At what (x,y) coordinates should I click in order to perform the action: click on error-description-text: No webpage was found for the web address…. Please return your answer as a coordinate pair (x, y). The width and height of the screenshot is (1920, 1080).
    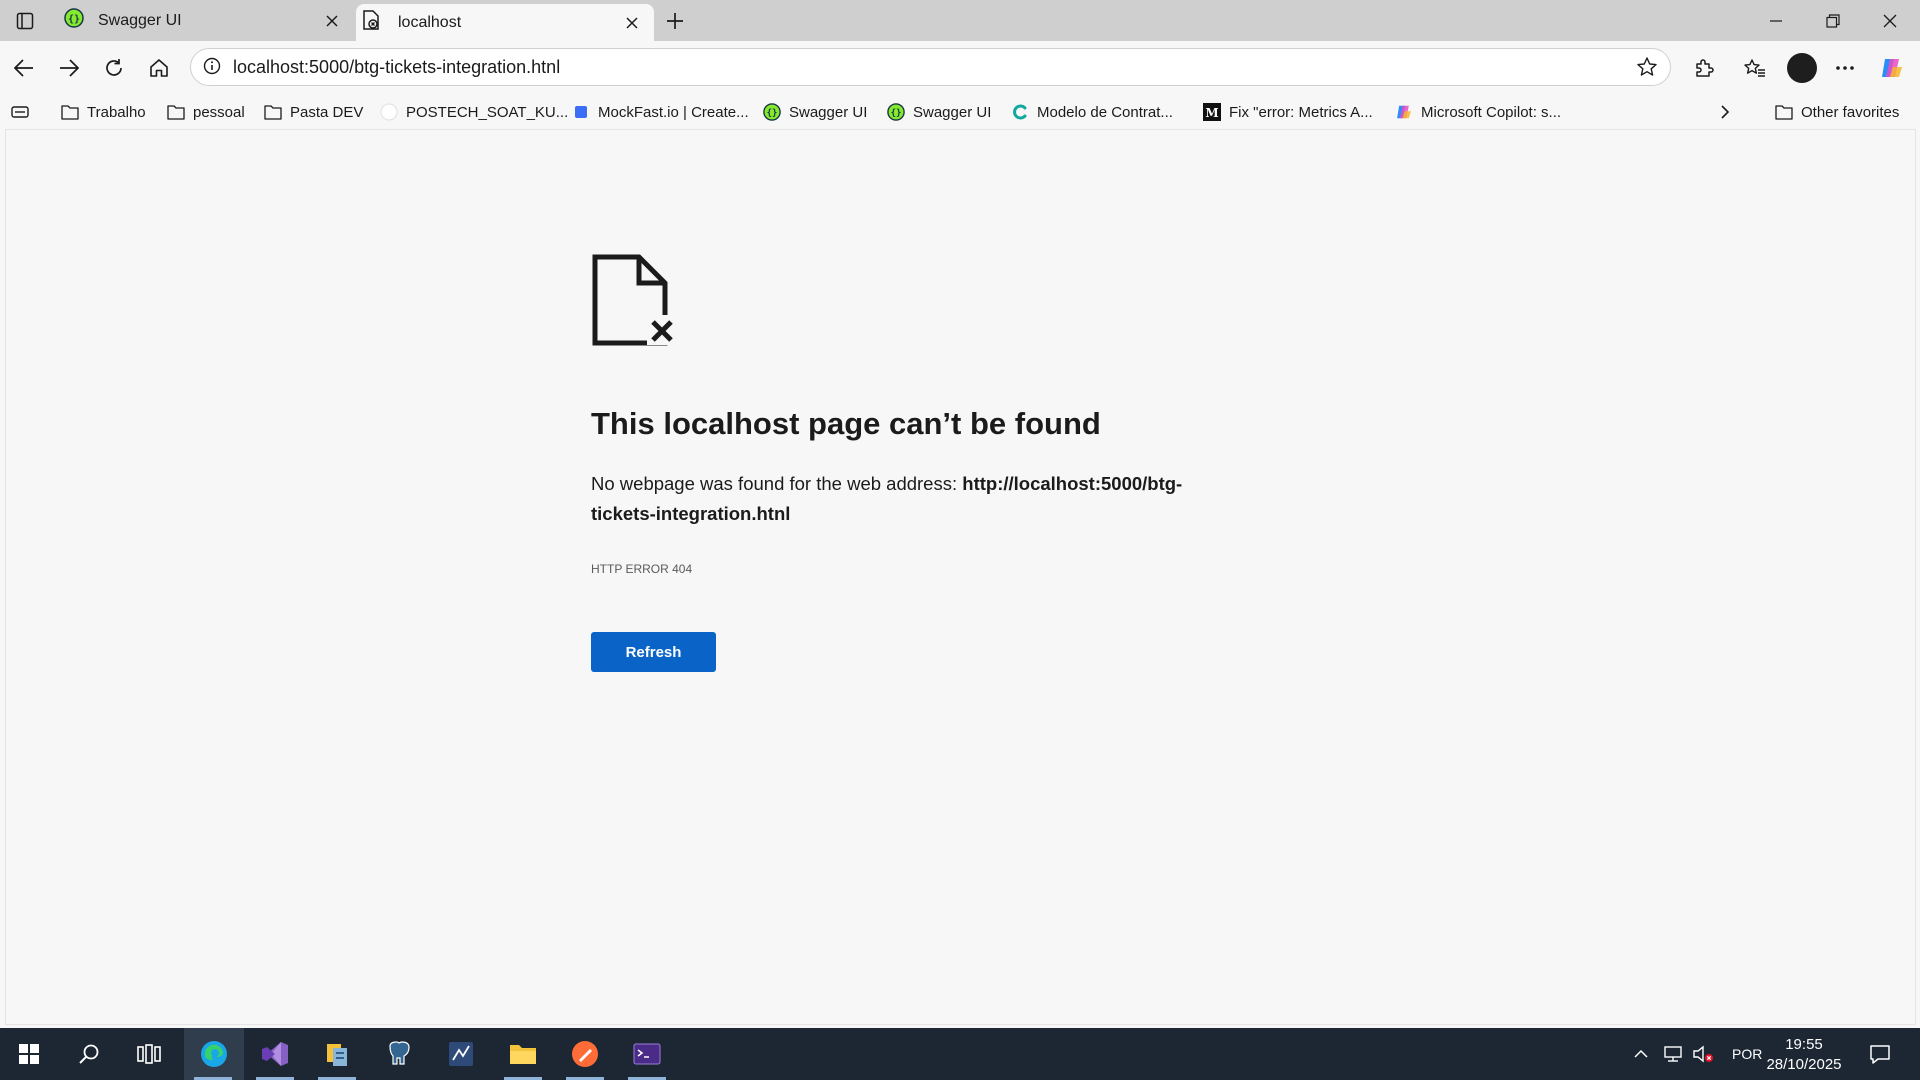
    Looking at the image, I should click on (777, 483).